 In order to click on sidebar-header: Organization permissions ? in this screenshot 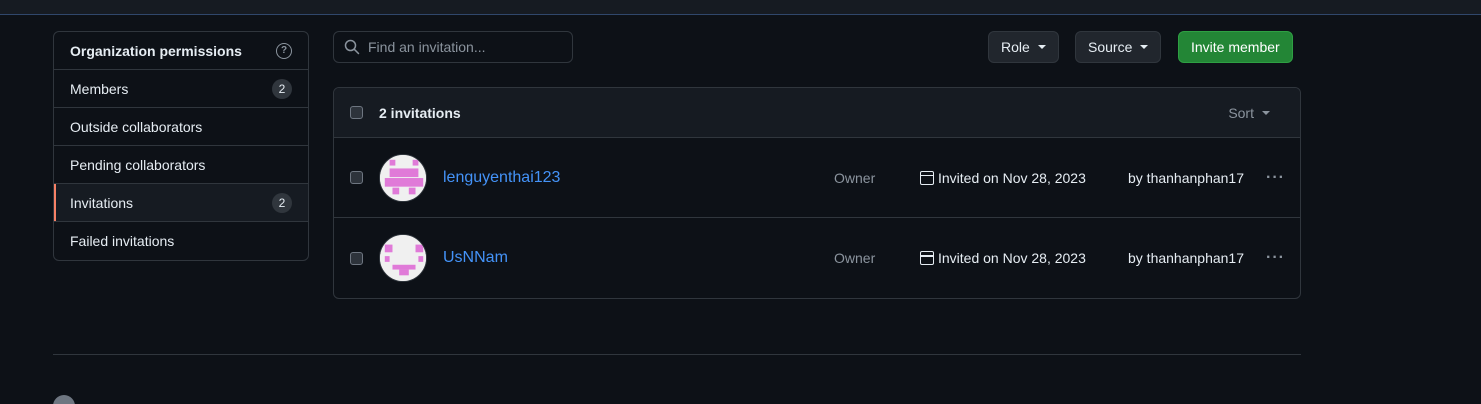, I will do `click(181, 51)`.